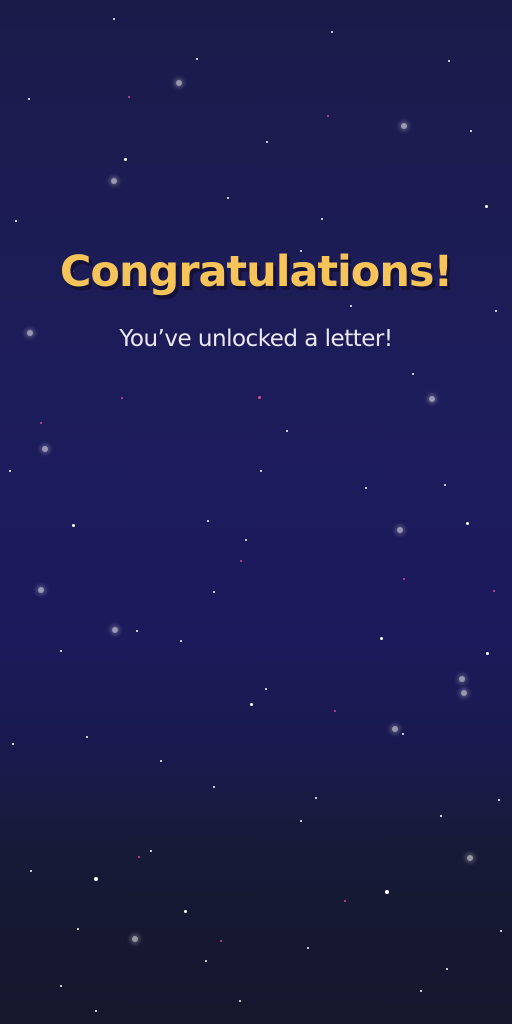 Image resolution: width=512 pixels, height=1024 pixels. Describe the element at coordinates (256, 272) in the screenshot. I see `congratulations-title: Congratulations!` at that location.